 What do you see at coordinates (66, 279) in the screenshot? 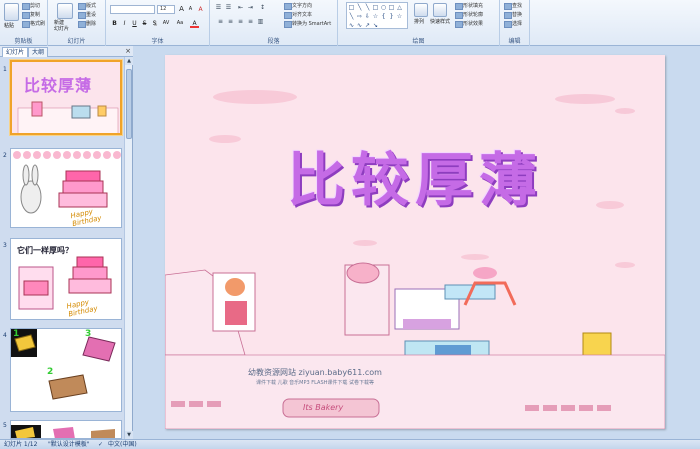
I see `slide-thumbnail-3: 它们一样厚吗？ Happy Birthday` at bounding box center [66, 279].